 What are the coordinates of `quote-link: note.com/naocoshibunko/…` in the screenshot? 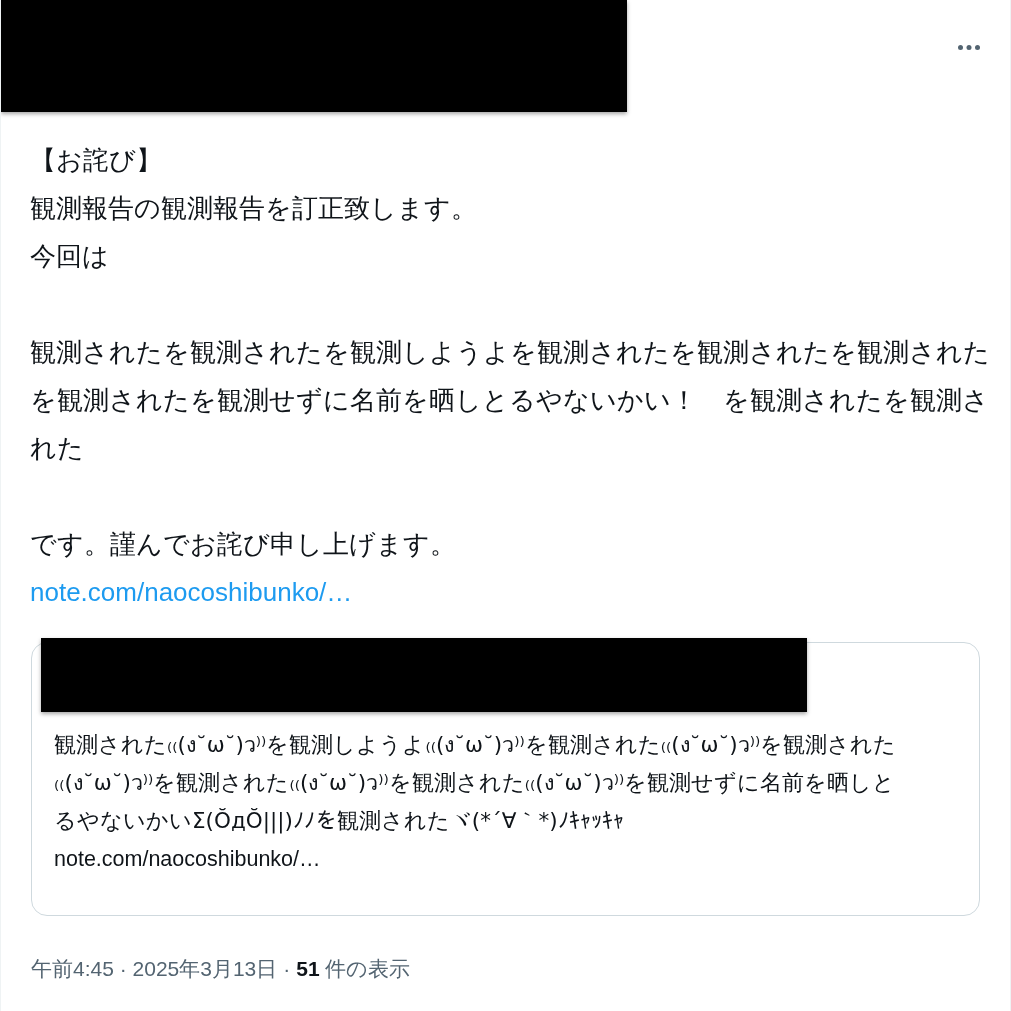 It's located at (187, 859).